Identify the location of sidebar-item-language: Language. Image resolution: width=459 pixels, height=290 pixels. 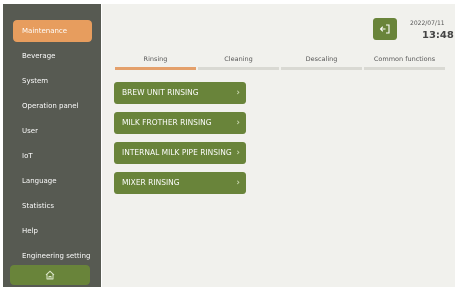
(52, 181).